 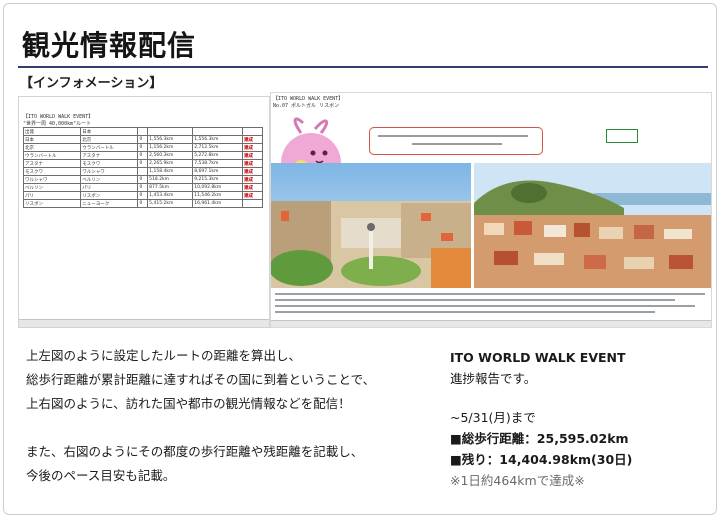 What do you see at coordinates (170, 171) in the screenshot?
I see `table-cell: 1,158.4km` at bounding box center [170, 171].